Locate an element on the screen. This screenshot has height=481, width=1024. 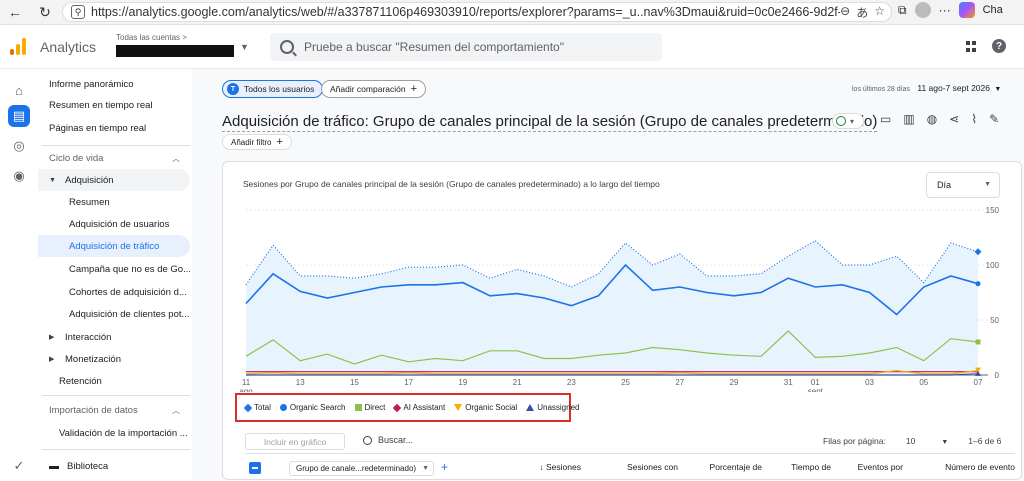
legend-label: Organic Search is located at coordinates (317, 407).